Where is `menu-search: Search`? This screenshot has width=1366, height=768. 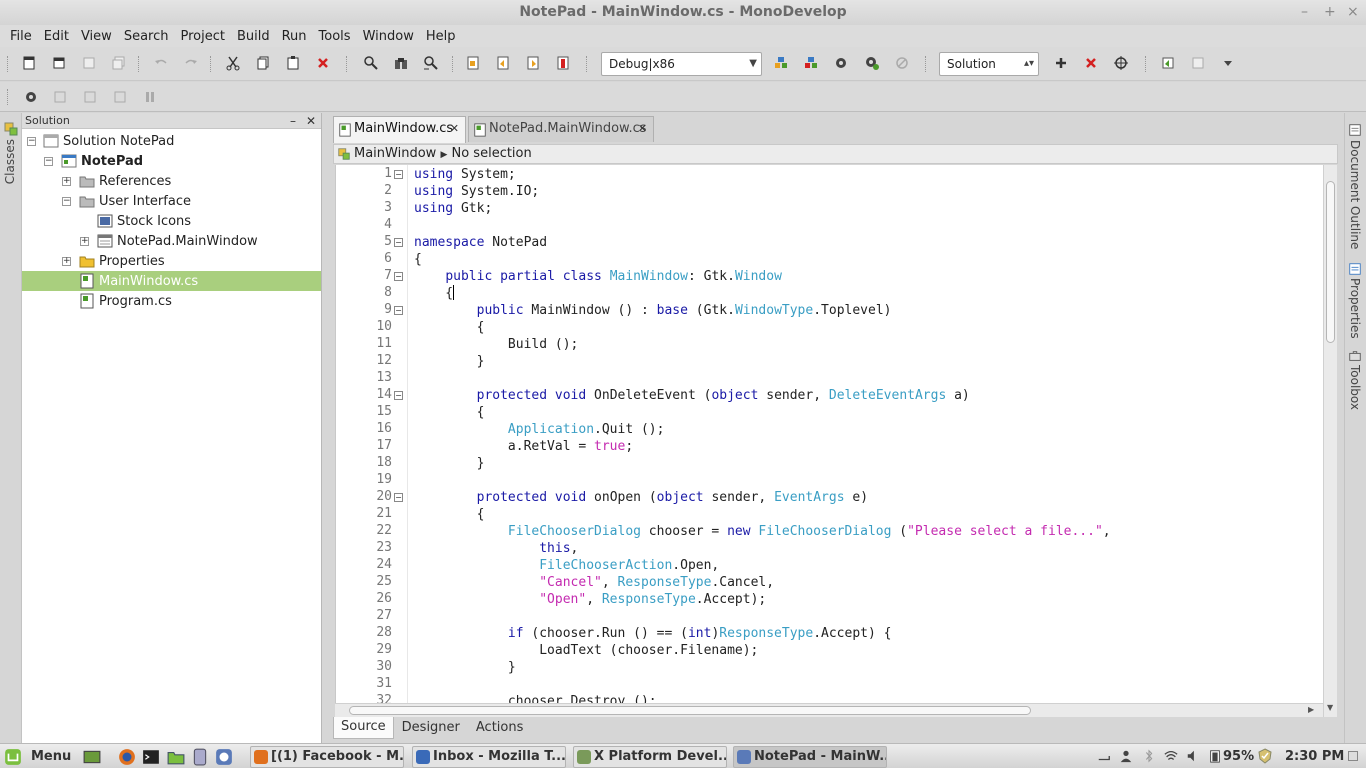 menu-search: Search is located at coordinates (146, 36).